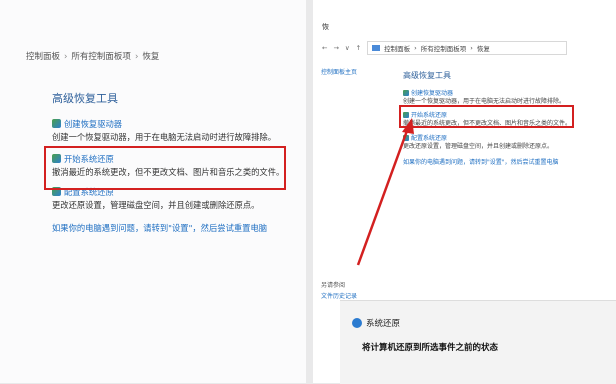 Image resolution: width=616 pixels, height=384 pixels. I want to click on breadcrumb-item-control-panel: 控制面板, so click(43, 57).